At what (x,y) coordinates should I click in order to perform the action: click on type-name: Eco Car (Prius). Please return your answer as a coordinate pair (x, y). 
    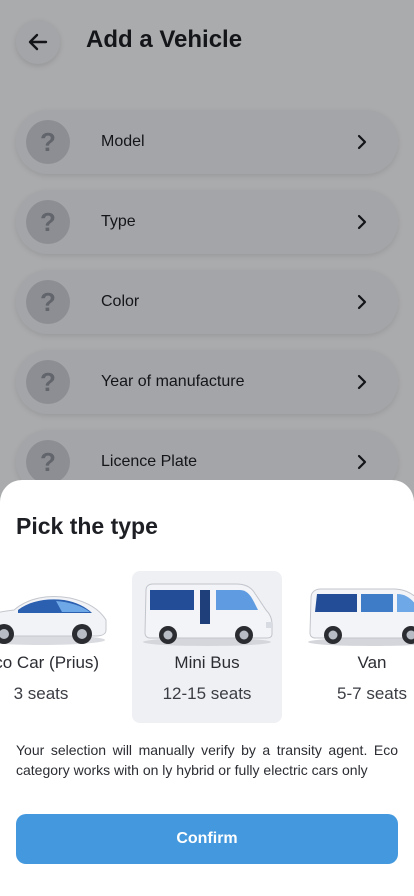
    Looking at the image, I should click on (50, 662).